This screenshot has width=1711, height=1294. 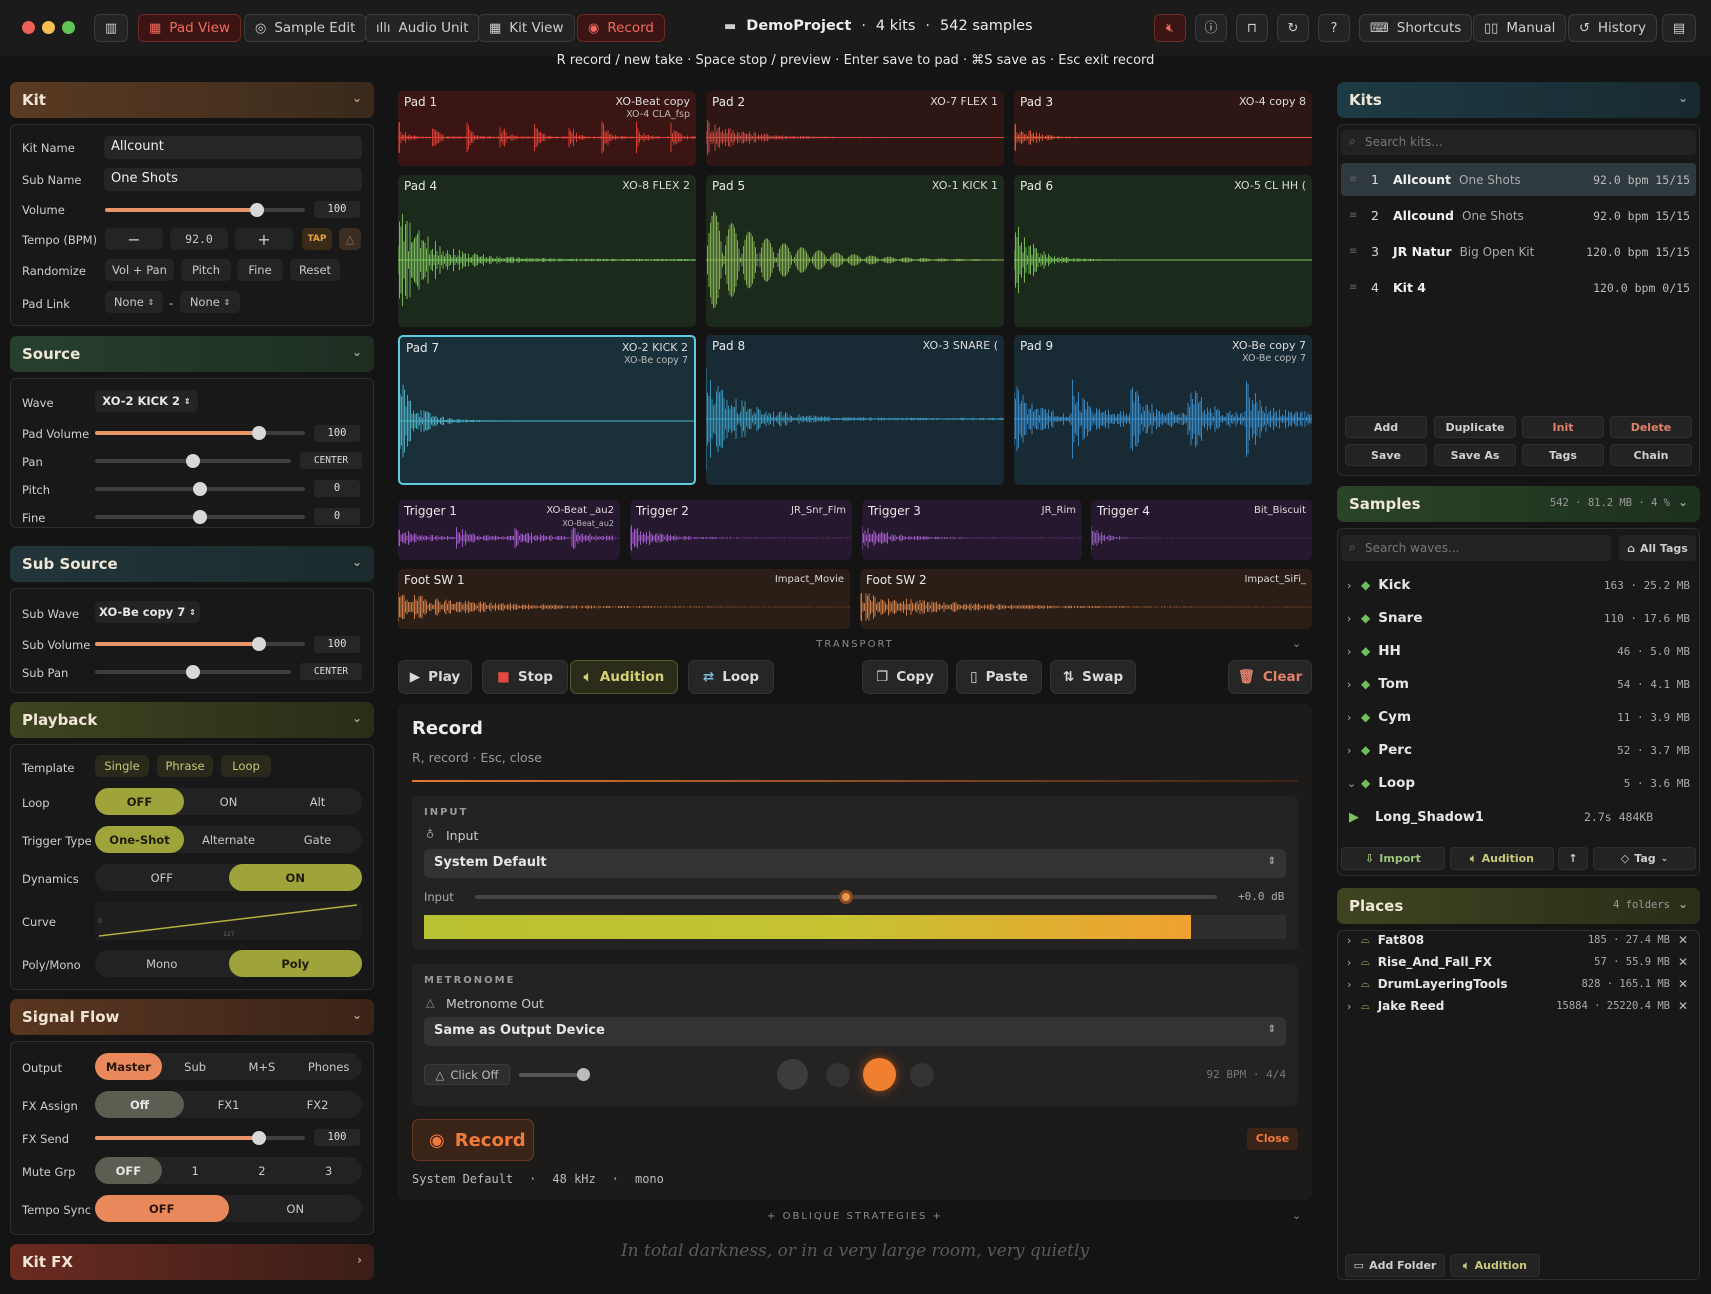 What do you see at coordinates (1644, 858) in the screenshot?
I see `tag-button: ◇ Tag ⌄` at bounding box center [1644, 858].